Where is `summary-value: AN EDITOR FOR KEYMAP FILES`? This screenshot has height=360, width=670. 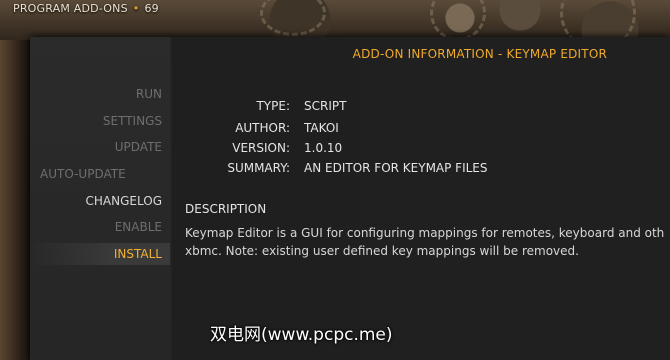 summary-value: AN EDITOR FOR KEYMAP FILES is located at coordinates (396, 168).